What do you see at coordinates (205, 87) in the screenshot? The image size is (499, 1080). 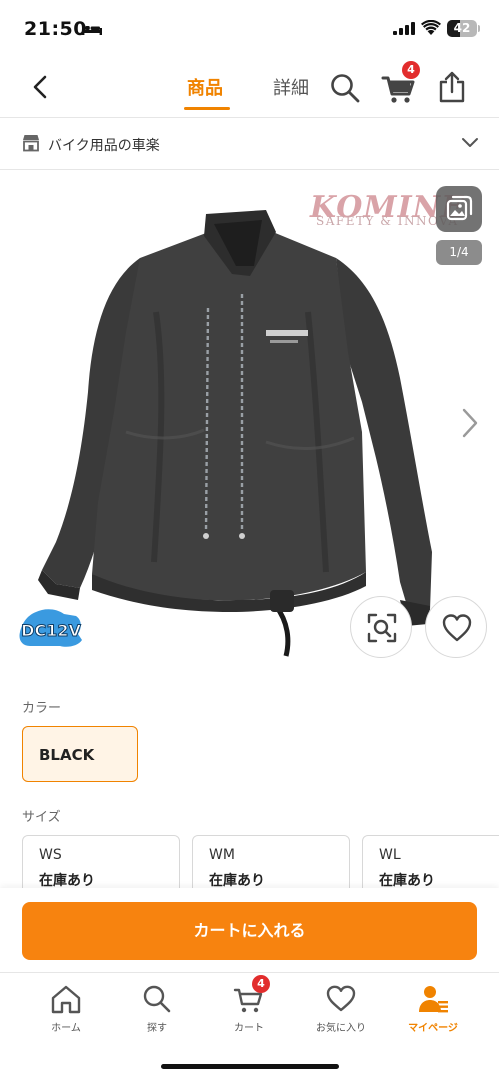 I see `tab-product: 商品` at bounding box center [205, 87].